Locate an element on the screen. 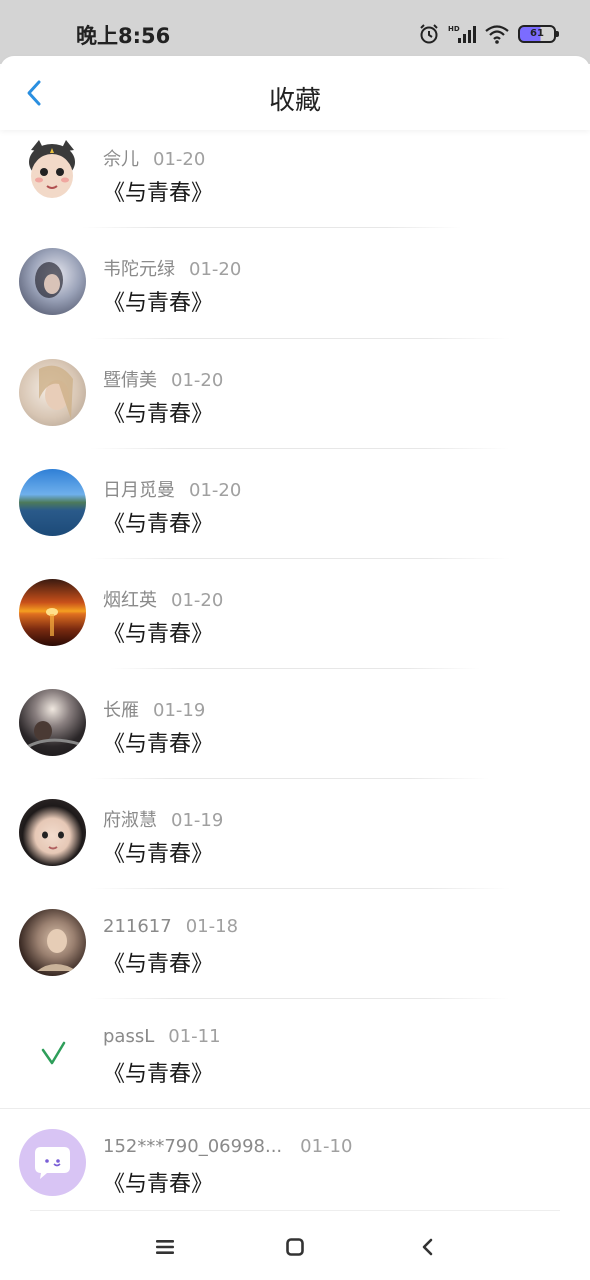  nav-bar: 收藏 is located at coordinates (295, 93).